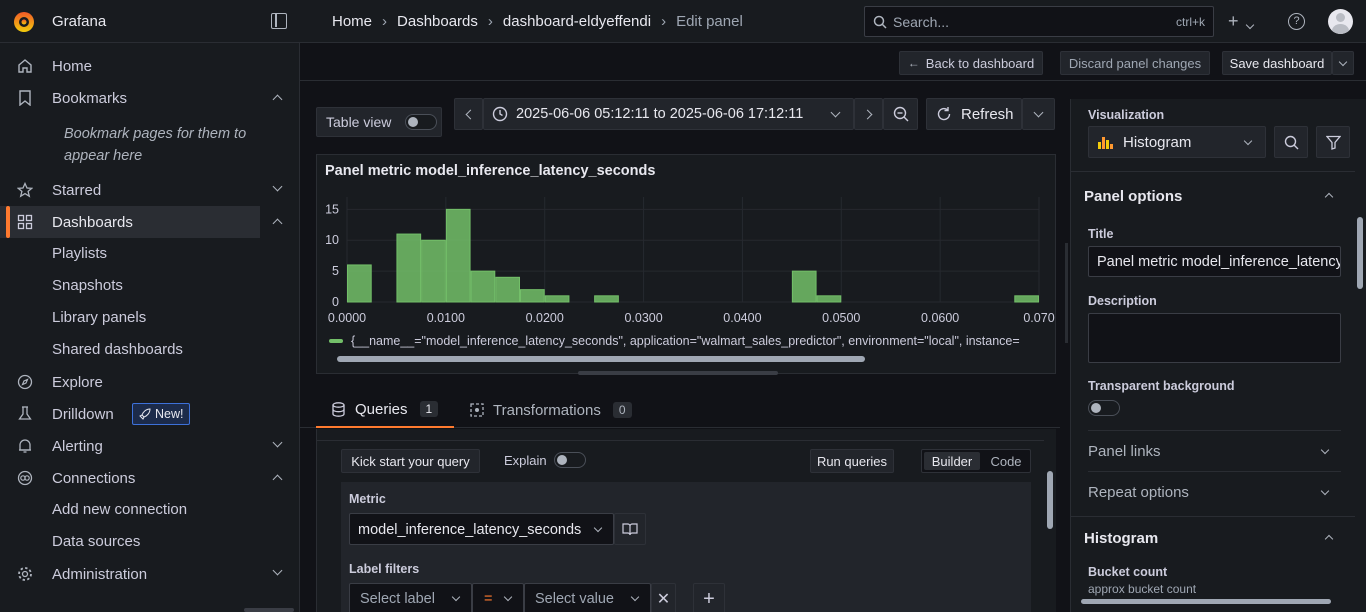 The width and height of the screenshot is (1366, 612). I want to click on grafana-logo-icon, so click(24, 22).